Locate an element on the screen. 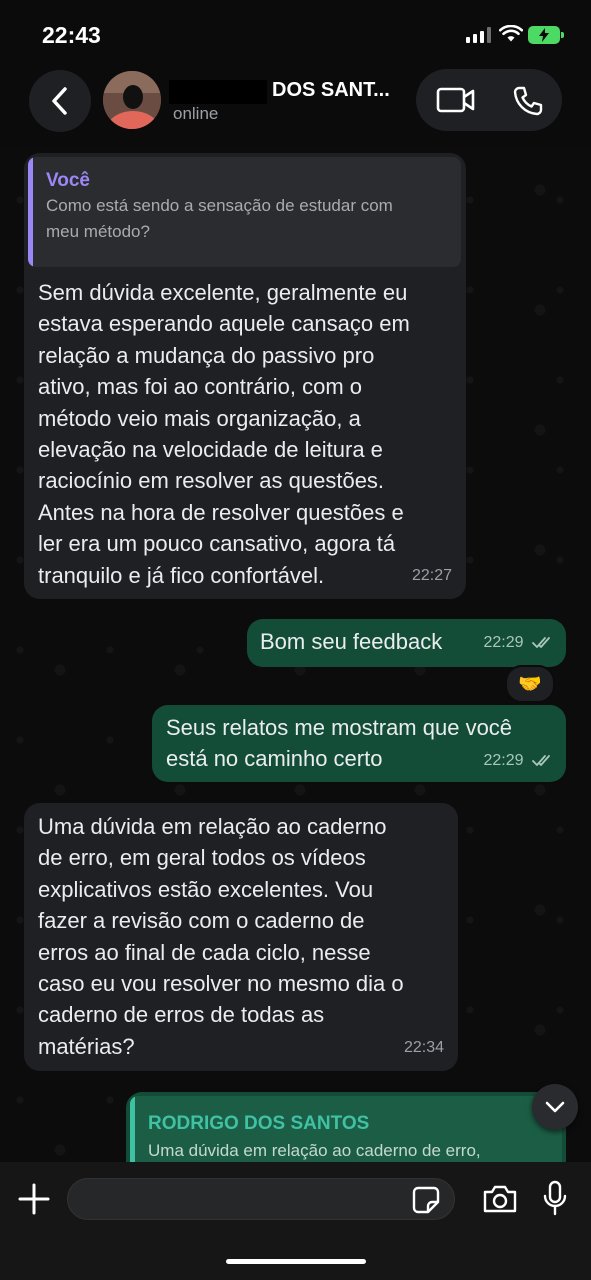  phone-icon is located at coordinates (528, 101).